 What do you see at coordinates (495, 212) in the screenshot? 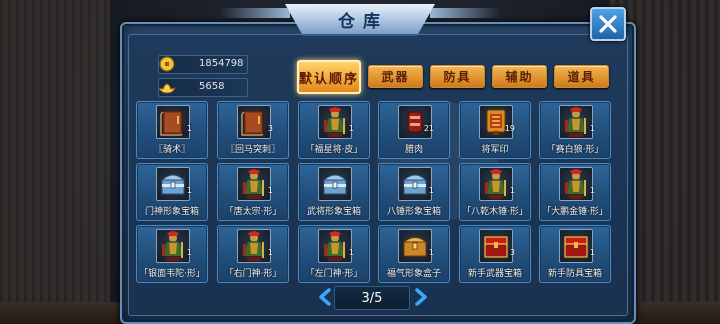
I see `item-name: 「八乾木锤·形」` at bounding box center [495, 212].